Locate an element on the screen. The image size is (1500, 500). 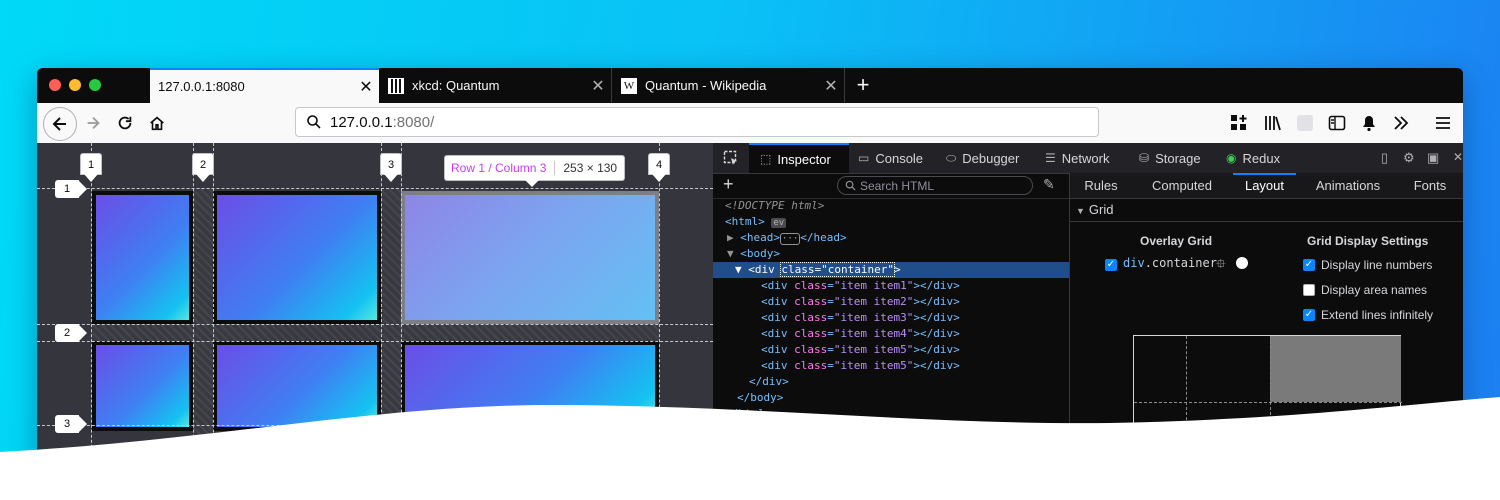
grid-column-number: 3 is located at coordinates (391, 167).